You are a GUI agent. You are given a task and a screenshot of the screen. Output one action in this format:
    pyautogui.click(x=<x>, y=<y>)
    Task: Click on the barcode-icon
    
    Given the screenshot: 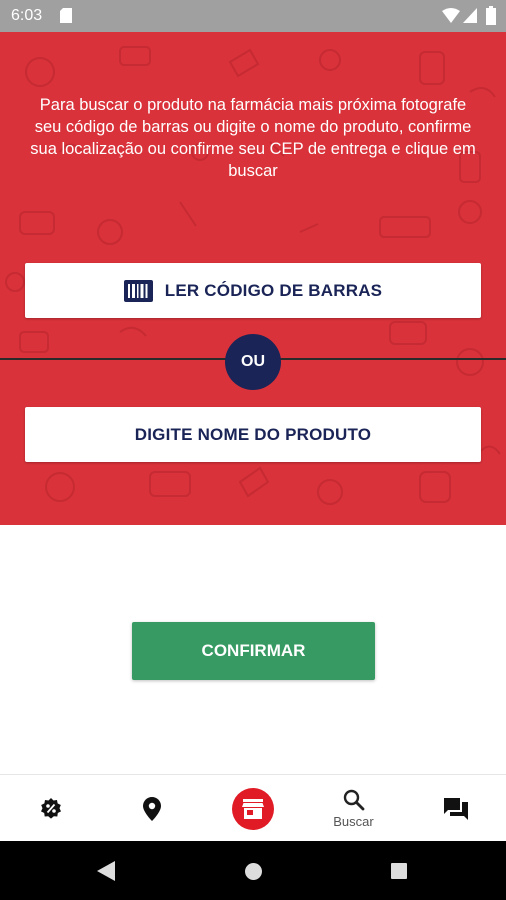 What is the action you would take?
    pyautogui.click(x=138, y=290)
    